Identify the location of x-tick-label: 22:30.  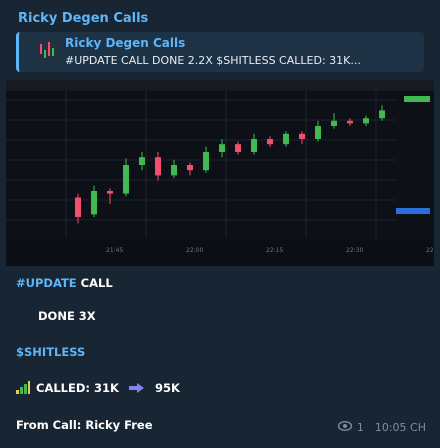
(354, 250).